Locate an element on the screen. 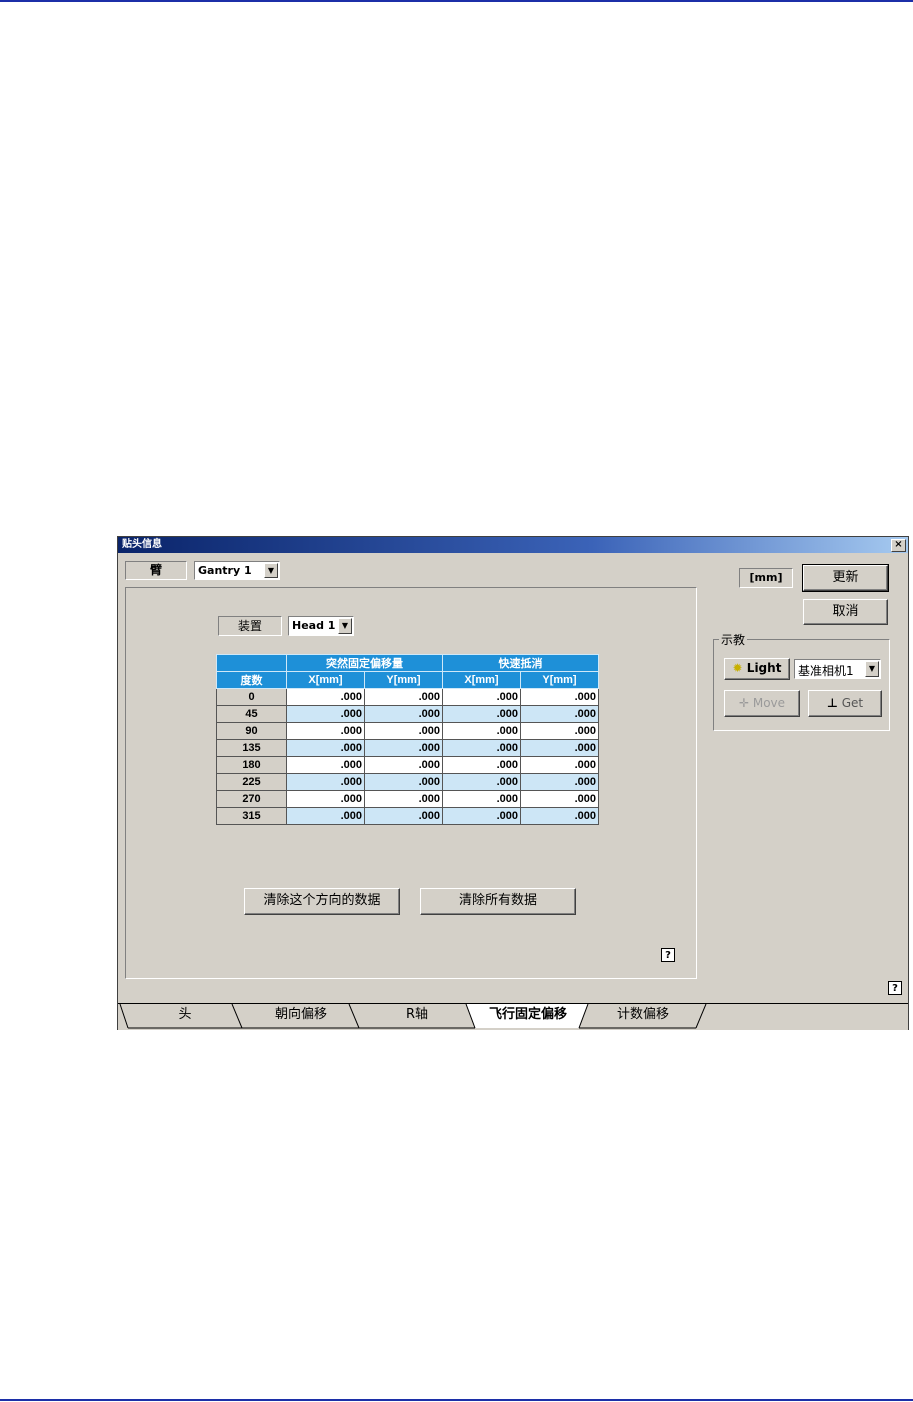  degree-cell: 225 is located at coordinates (251, 782).